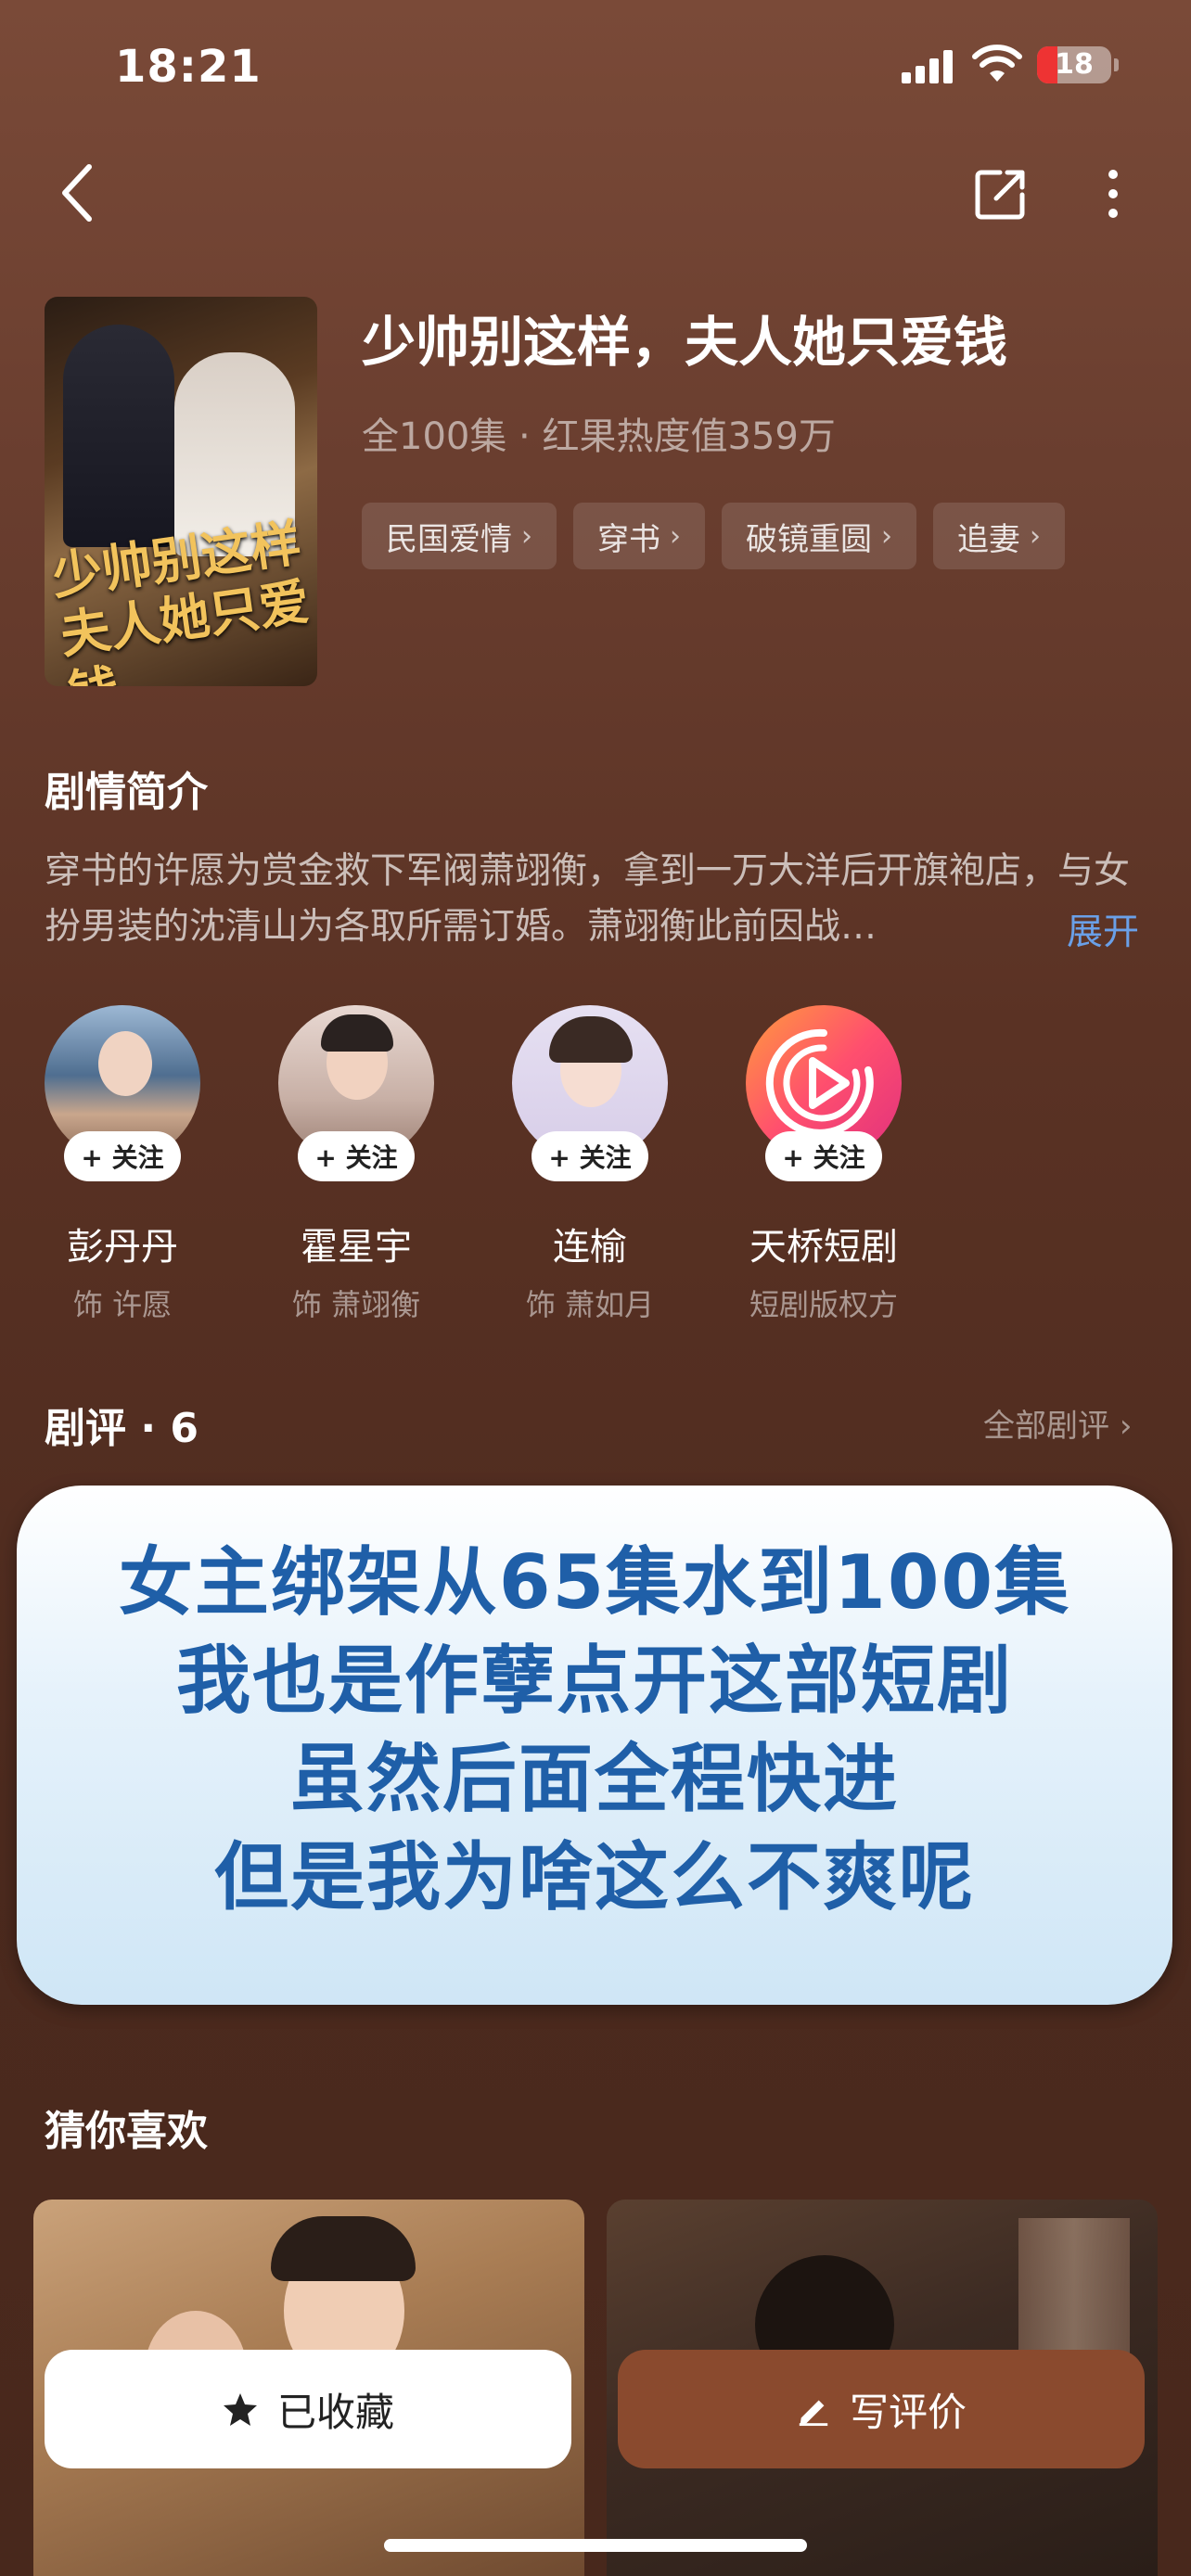 The height and width of the screenshot is (2576, 1191). I want to click on caption-line: 我也是作孽点开这部短剧, so click(594, 1681).